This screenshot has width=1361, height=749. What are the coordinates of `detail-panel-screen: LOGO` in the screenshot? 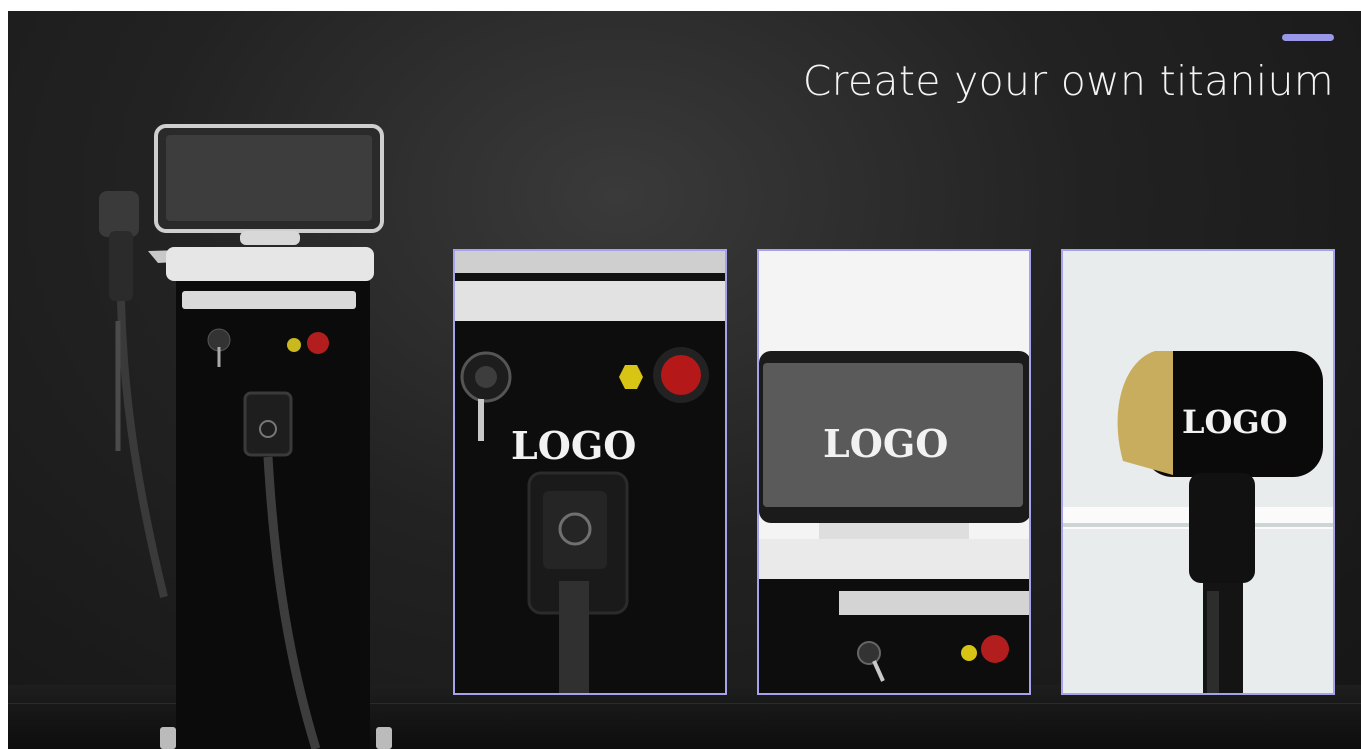 It's located at (894, 472).